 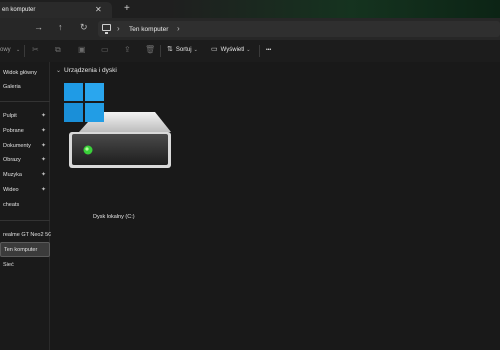 What do you see at coordinates (25, 87) in the screenshot?
I see `sidebar-item-gallery: Galeria` at bounding box center [25, 87].